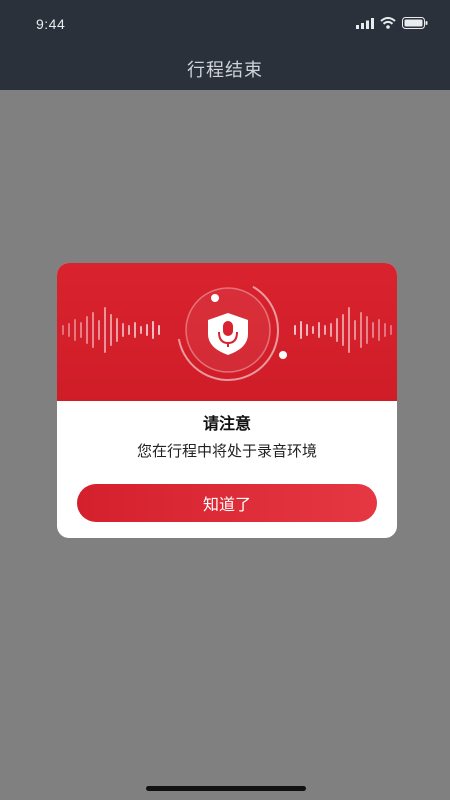 The height and width of the screenshot is (800, 450). Describe the element at coordinates (226, 451) in the screenshot. I see `dialog-message: 您在行程中将处于录音环境` at that location.